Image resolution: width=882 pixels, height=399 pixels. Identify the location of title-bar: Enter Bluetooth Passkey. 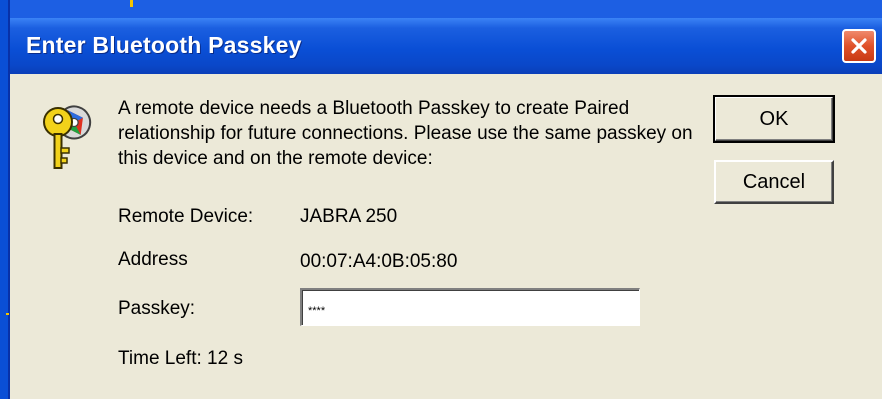
(446, 46).